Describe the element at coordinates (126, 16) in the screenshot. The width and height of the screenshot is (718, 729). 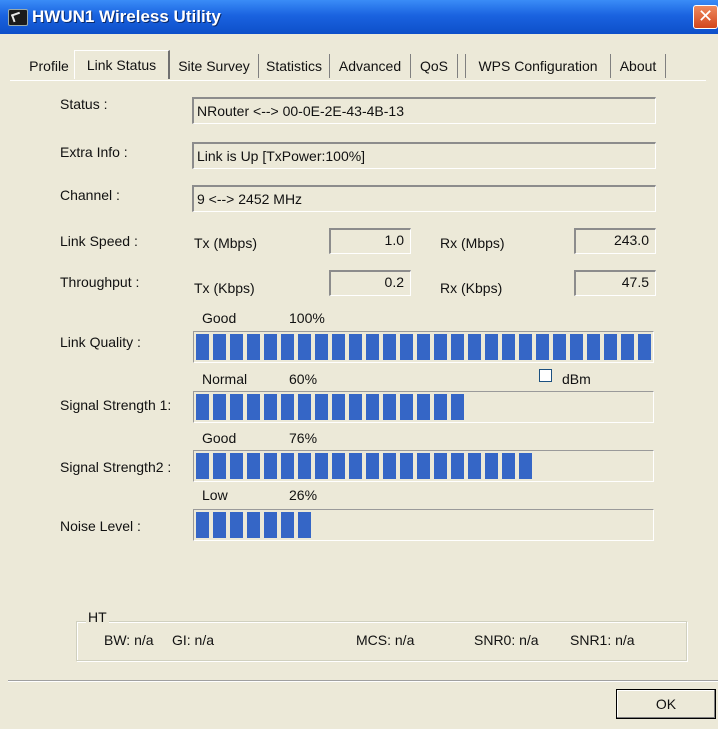
I see `window-title: HWUN1 Wireless Utility` at that location.